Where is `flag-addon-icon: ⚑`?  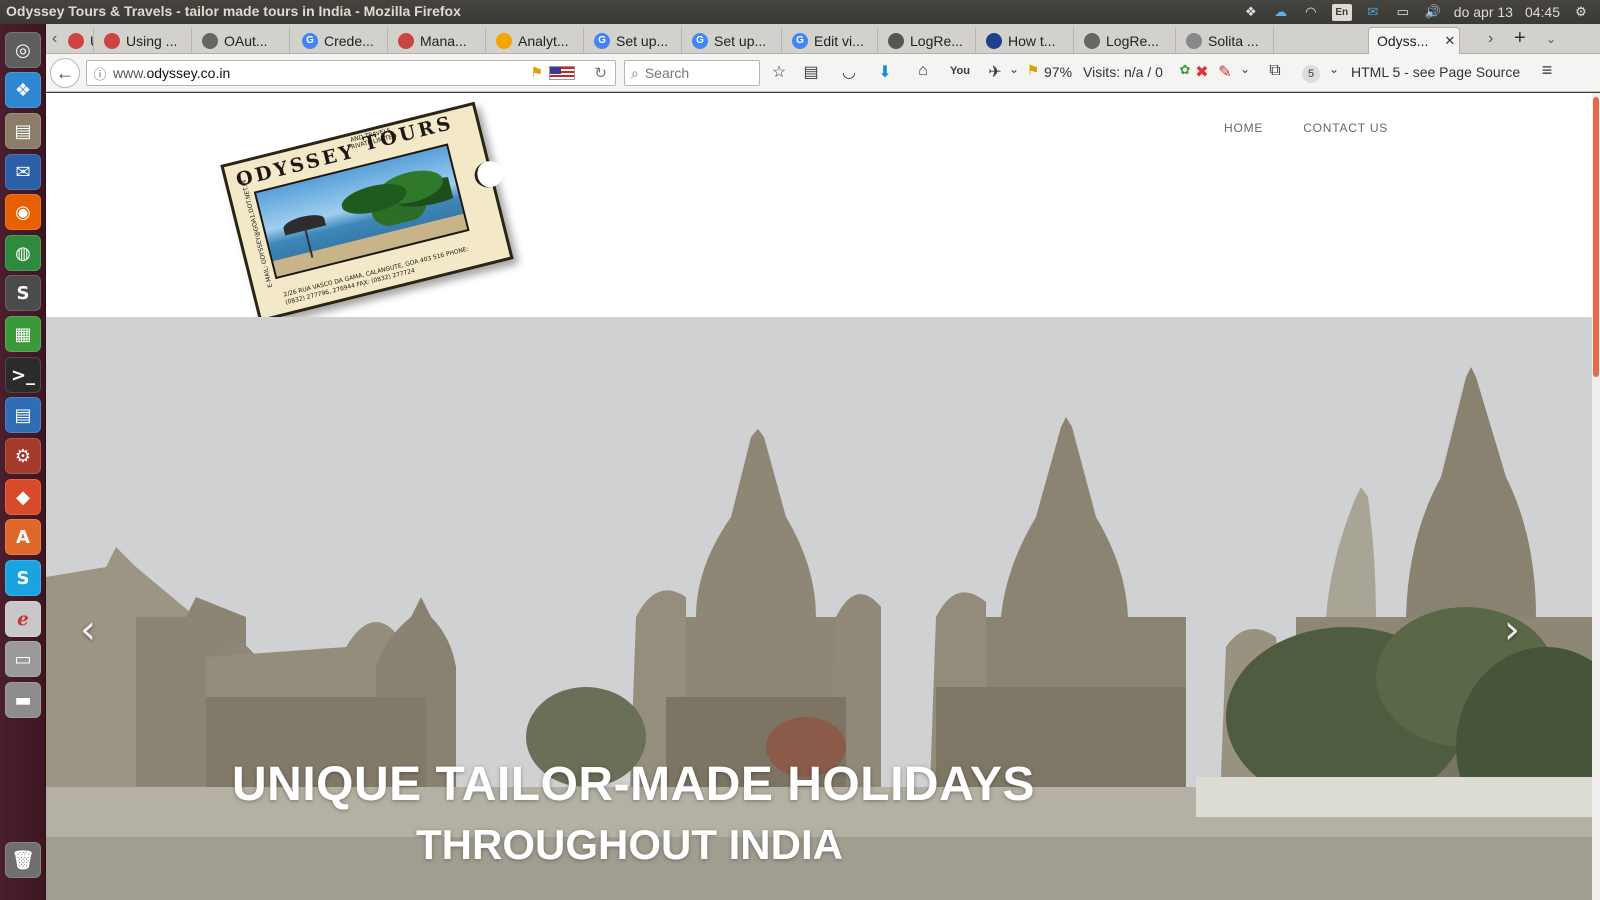 flag-addon-icon: ⚑ is located at coordinates (536, 72).